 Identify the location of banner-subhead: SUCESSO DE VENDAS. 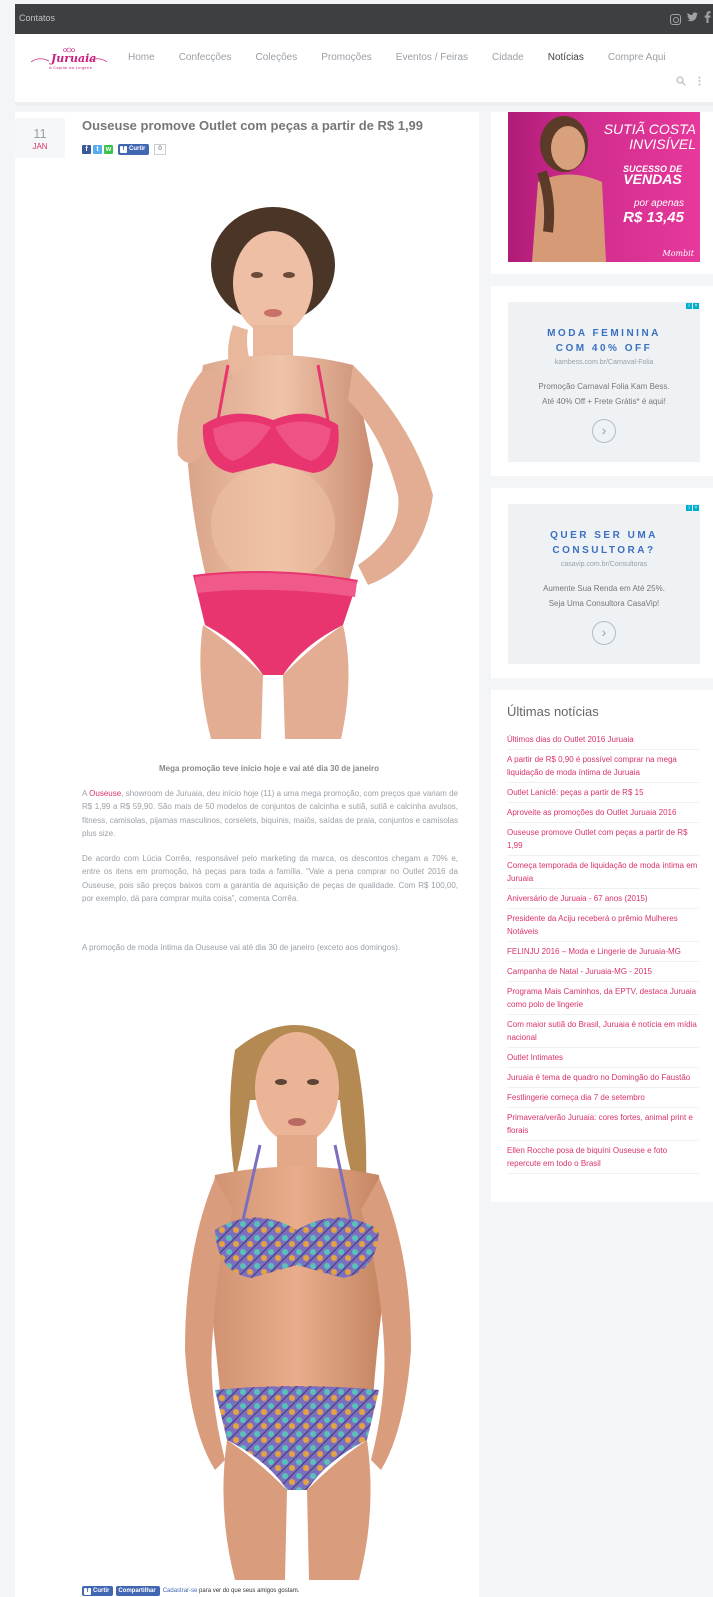
(652, 175).